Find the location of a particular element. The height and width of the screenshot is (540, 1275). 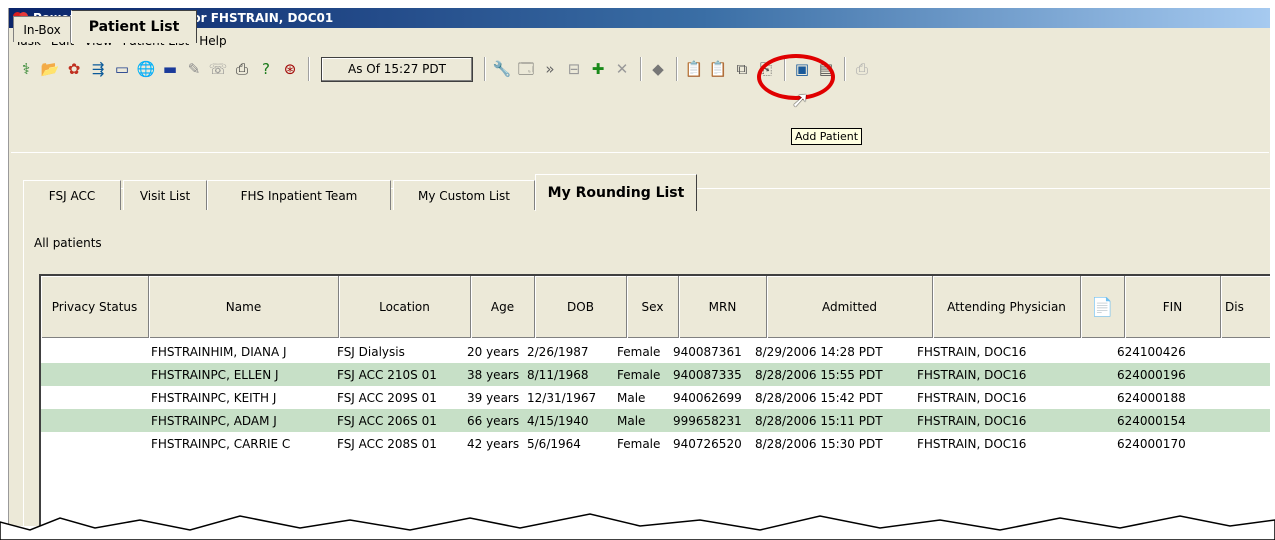

message-icon: ▬ is located at coordinates (170, 69).